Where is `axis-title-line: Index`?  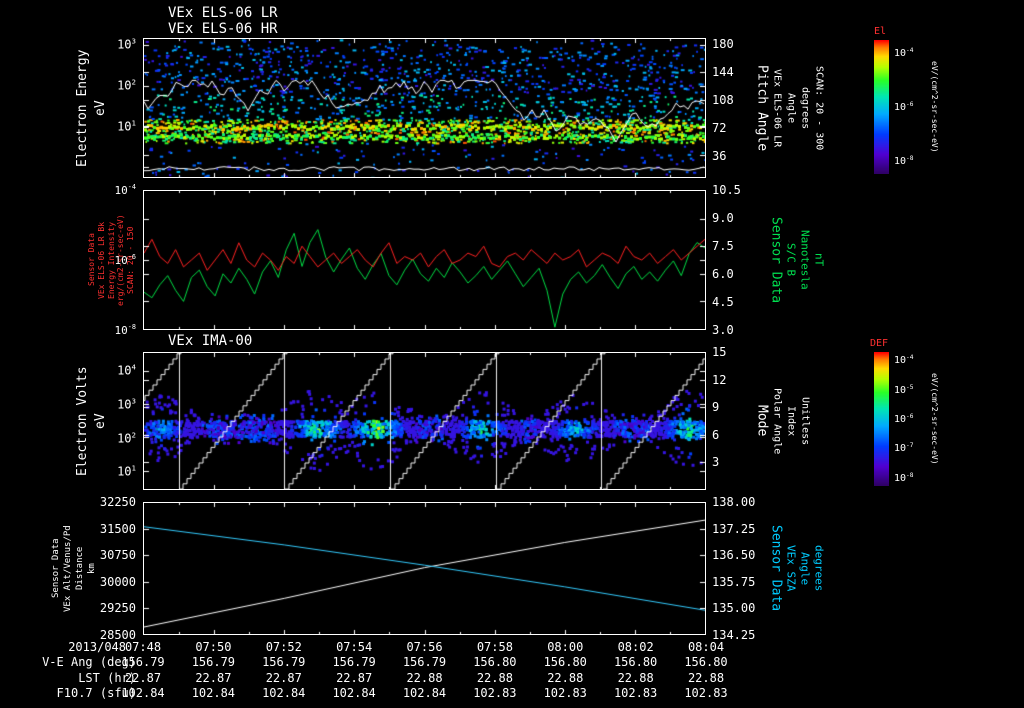
axis-title-line: Index is located at coordinates (791, 421).